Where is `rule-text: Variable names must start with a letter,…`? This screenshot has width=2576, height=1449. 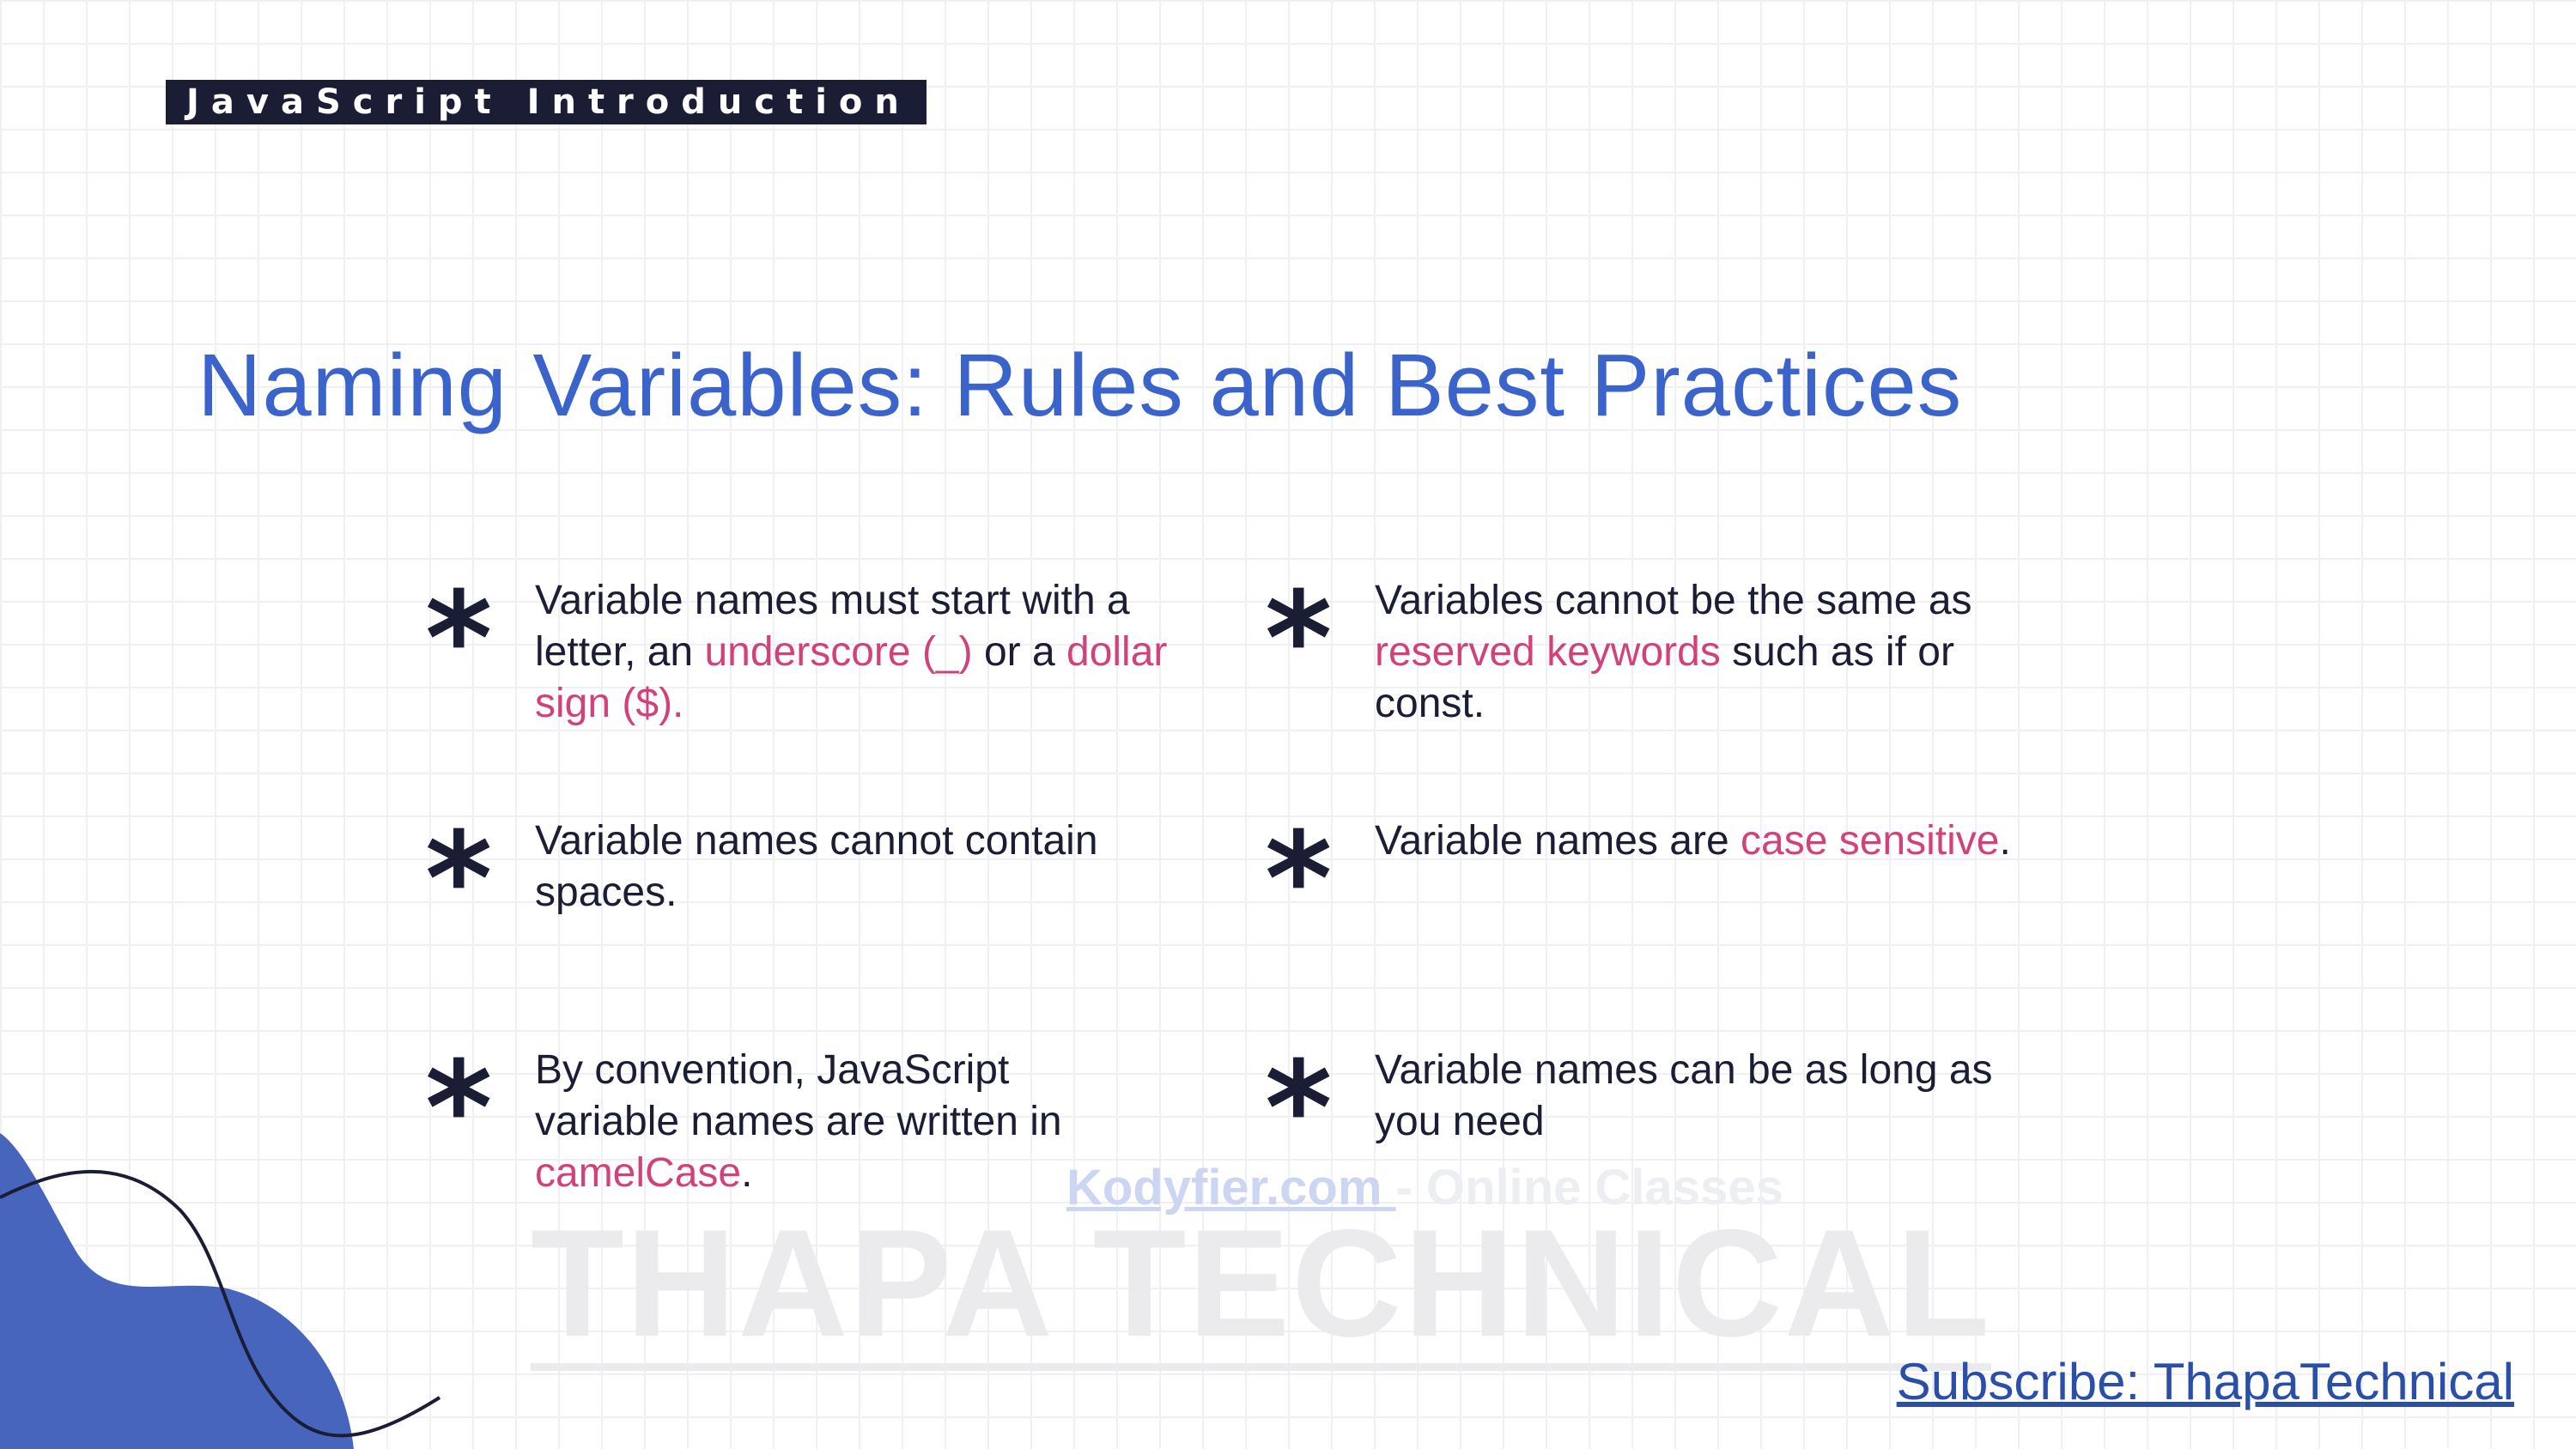 rule-text: Variable names must start with a letter,… is located at coordinates (852, 652).